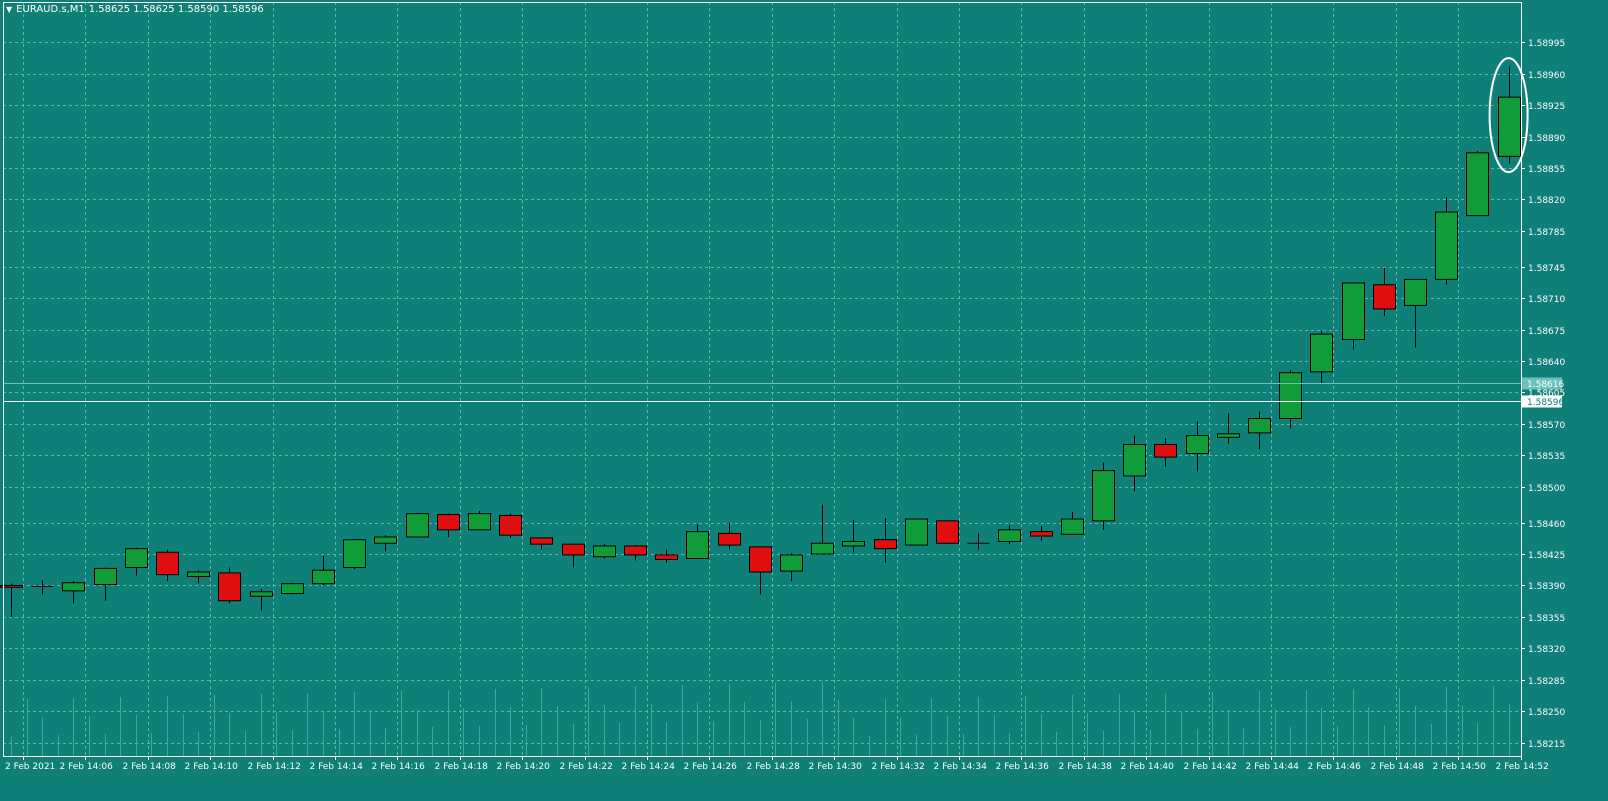 The image size is (1608, 801). What do you see at coordinates (898, 767) in the screenshot?
I see `x-tick-label: 2 Feb 14:32` at bounding box center [898, 767].